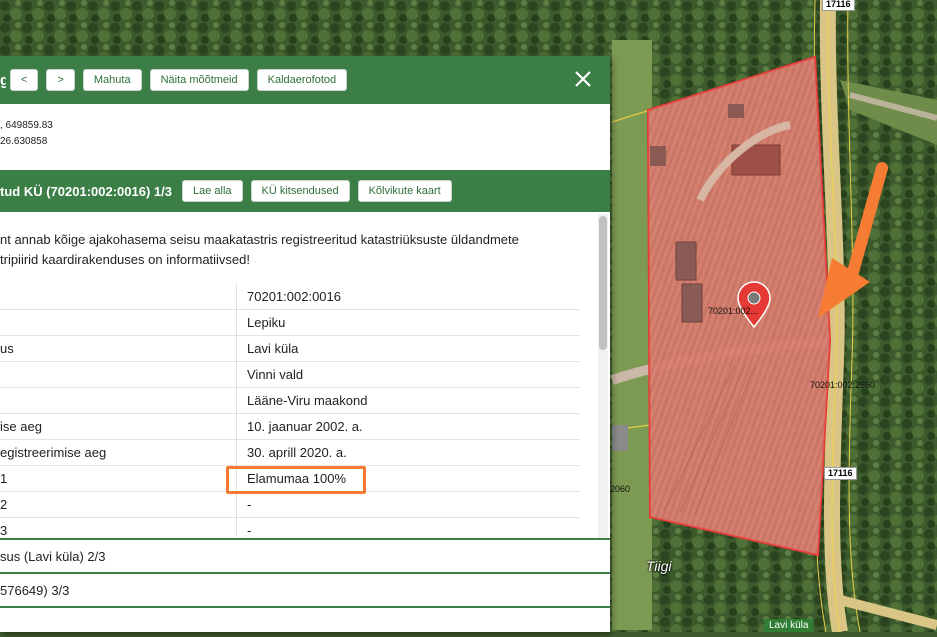  Describe the element at coordinates (24, 141) in the screenshot. I see `coordinates-line: 26.630858` at that location.